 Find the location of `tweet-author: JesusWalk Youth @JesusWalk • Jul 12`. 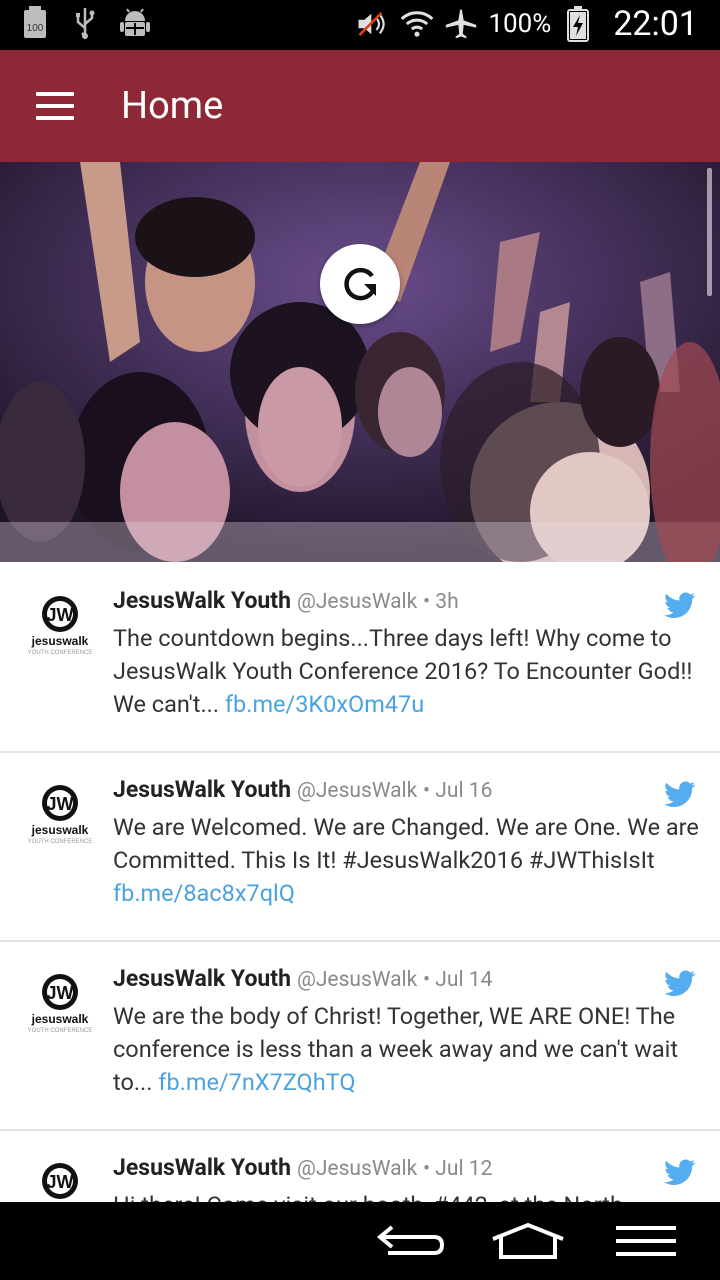

tweet-author: JesusWalk Youth @JesusWalk • Jul 12 is located at coordinates (302, 1167).